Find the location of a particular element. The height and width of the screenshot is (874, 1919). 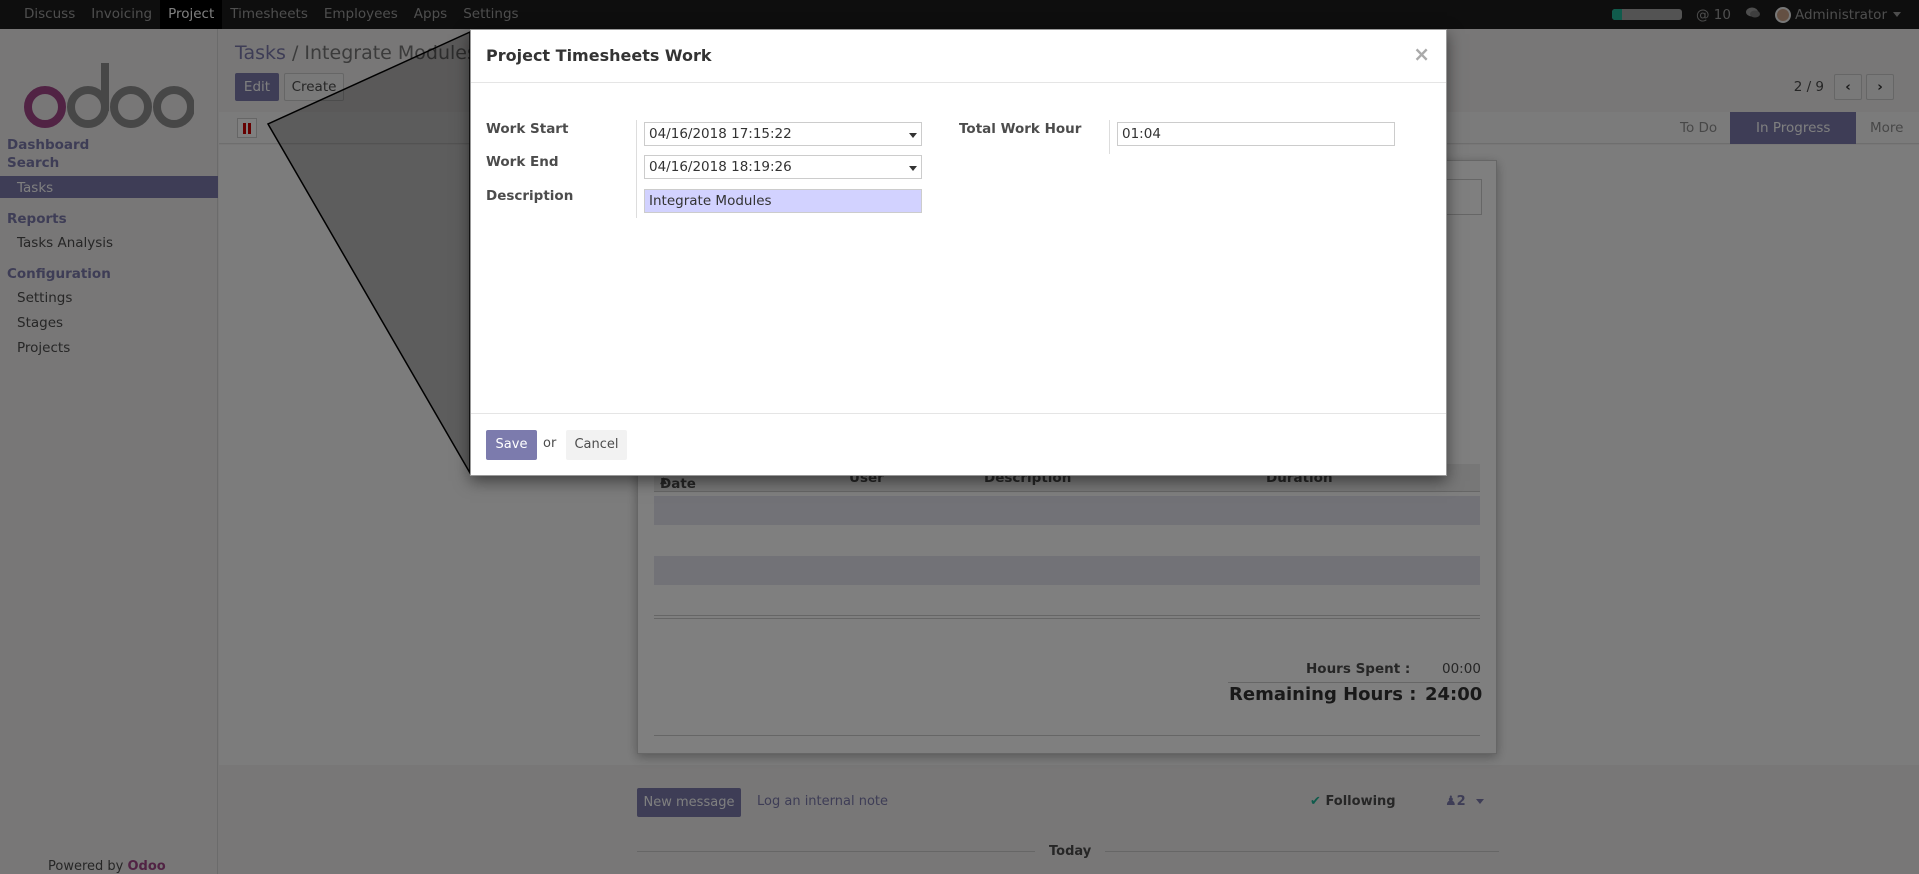

cancel-button: Cancel is located at coordinates (596, 445).